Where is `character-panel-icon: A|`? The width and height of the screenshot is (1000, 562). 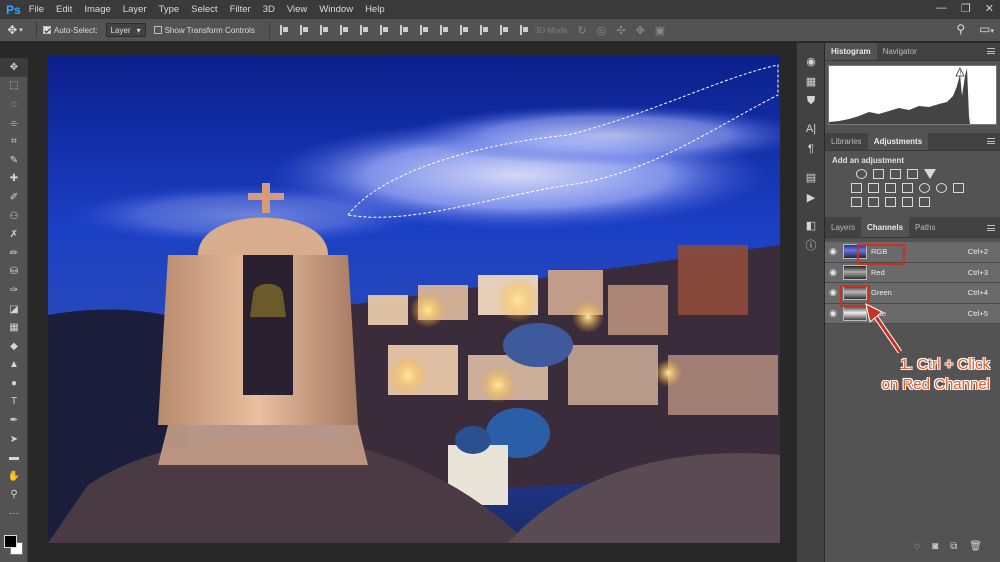
character-panel-icon: A| is located at coordinates (811, 129).